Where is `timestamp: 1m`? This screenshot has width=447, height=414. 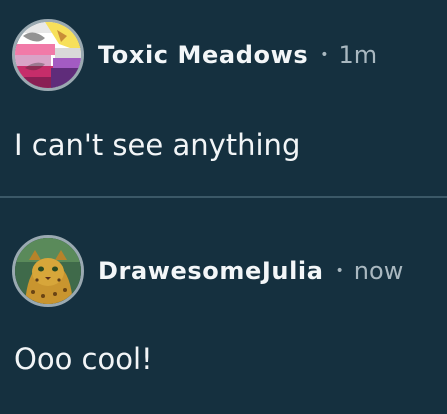
timestamp: 1m is located at coordinates (358, 55).